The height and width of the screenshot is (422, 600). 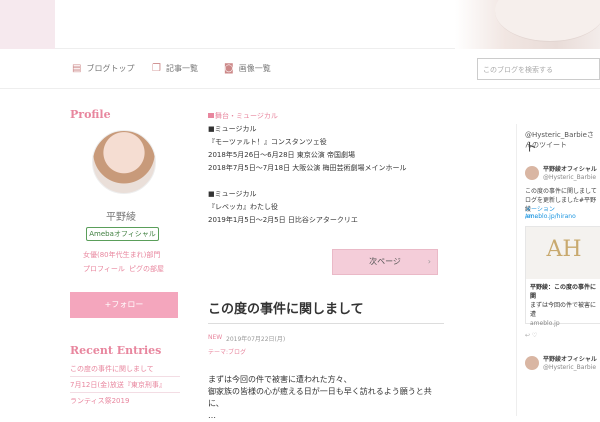 I want to click on category-icon, so click(x=211, y=115).